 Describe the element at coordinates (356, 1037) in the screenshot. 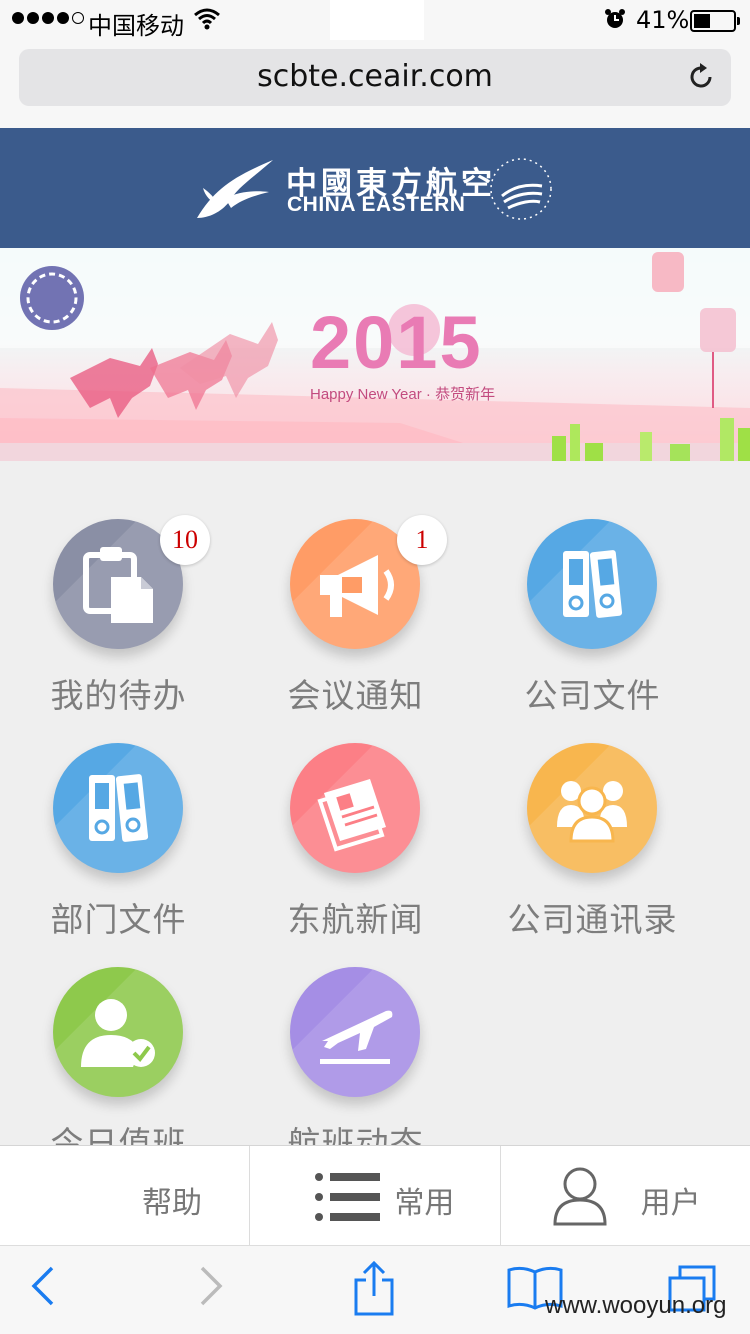

I see `plane-takeoff-icon` at that location.